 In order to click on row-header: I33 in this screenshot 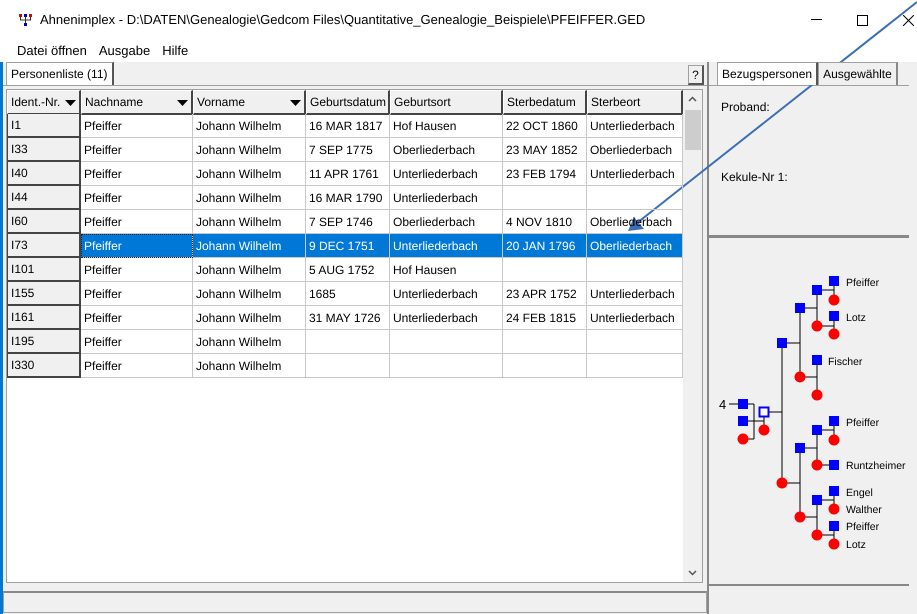, I will do `click(44, 150)`.